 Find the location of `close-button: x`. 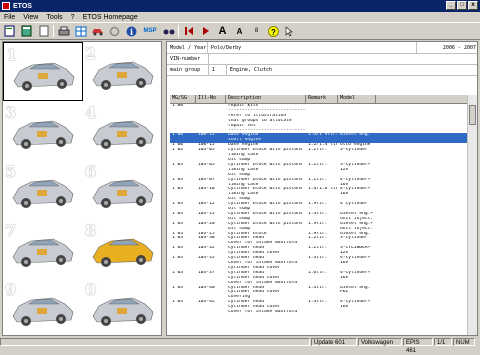

close-button: x is located at coordinates (473, 5).